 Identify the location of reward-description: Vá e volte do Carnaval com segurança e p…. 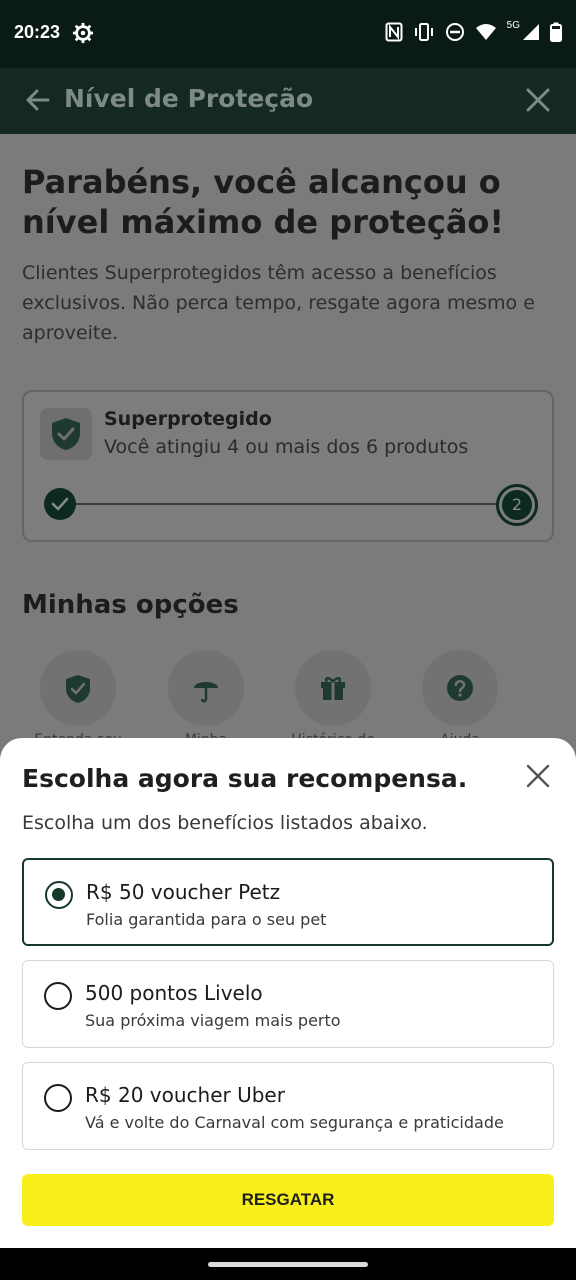
(294, 1122).